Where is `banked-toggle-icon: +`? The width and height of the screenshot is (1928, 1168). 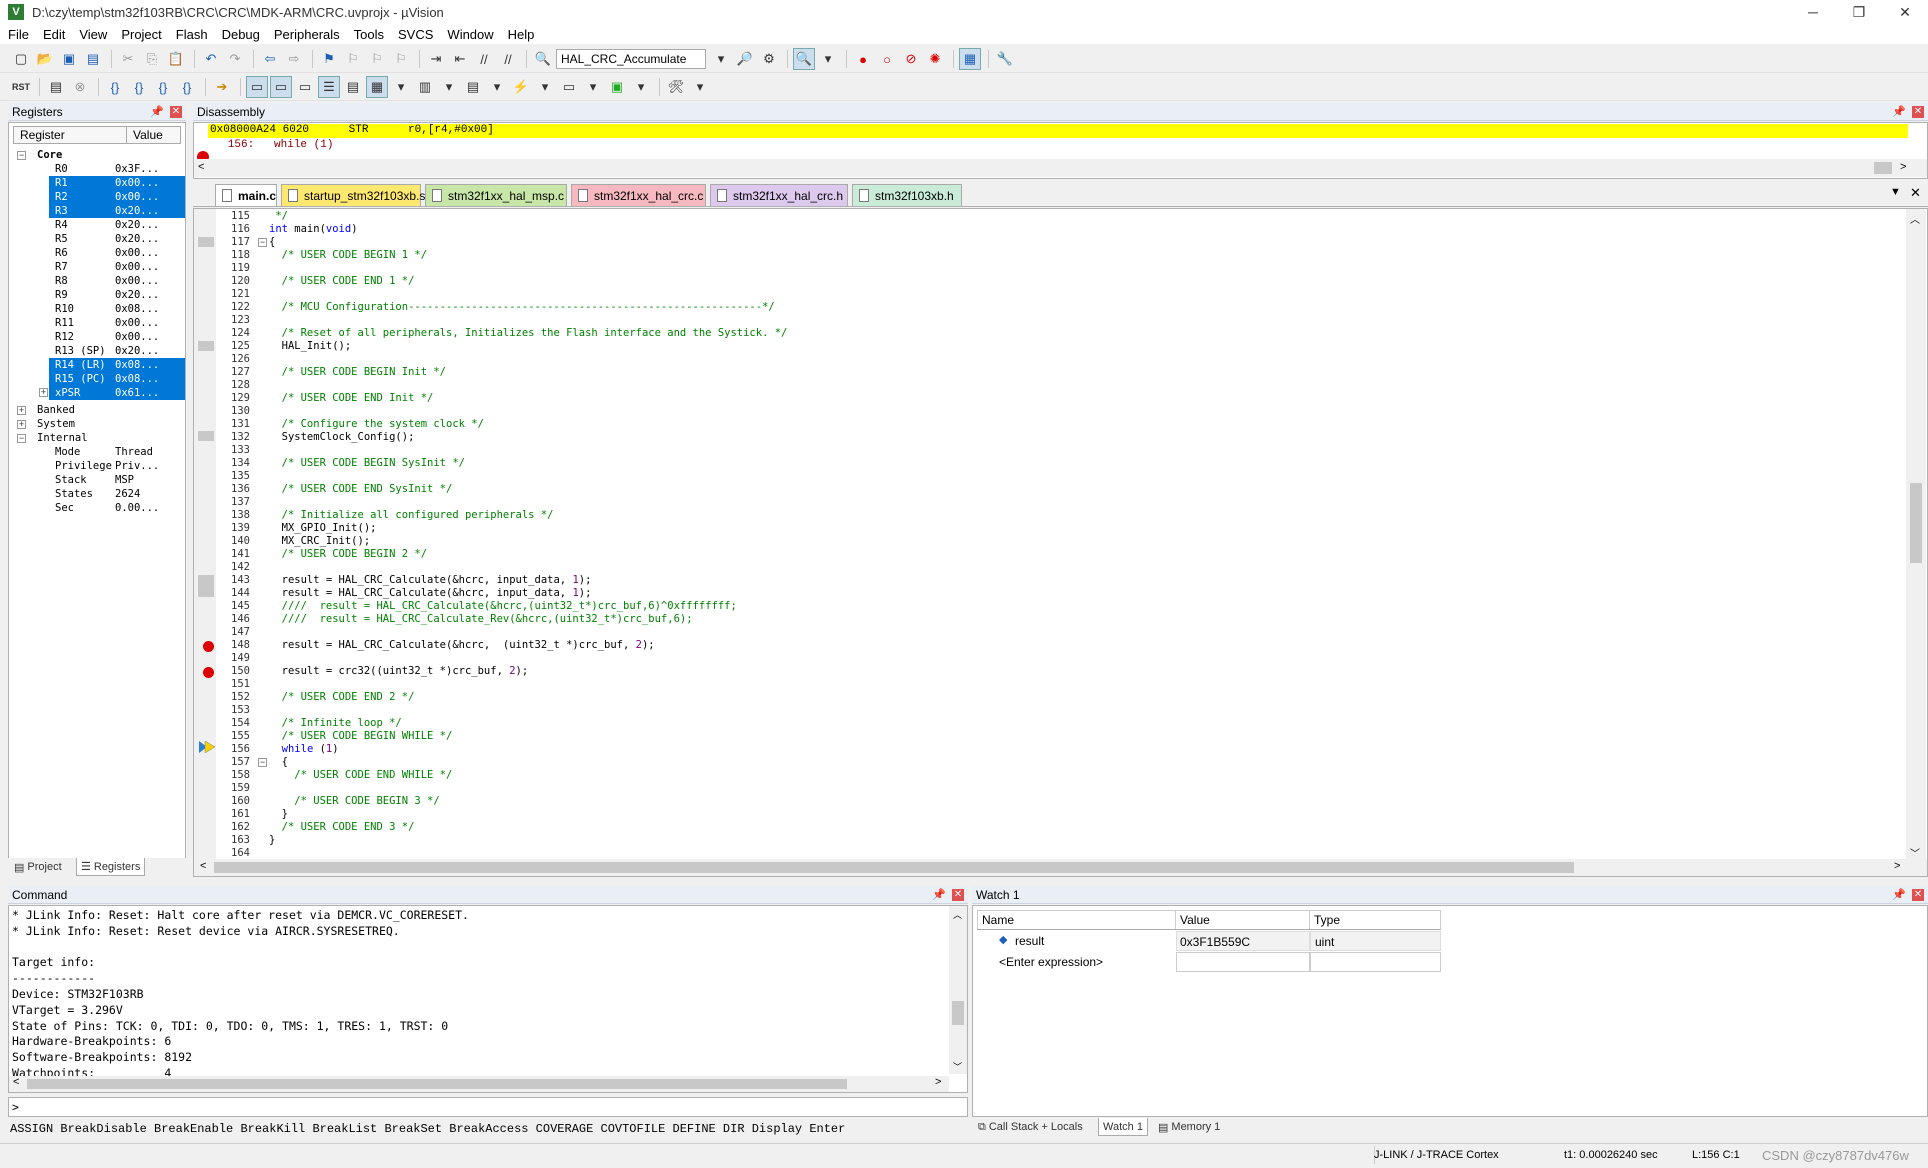
banked-toggle-icon: + is located at coordinates (21, 410).